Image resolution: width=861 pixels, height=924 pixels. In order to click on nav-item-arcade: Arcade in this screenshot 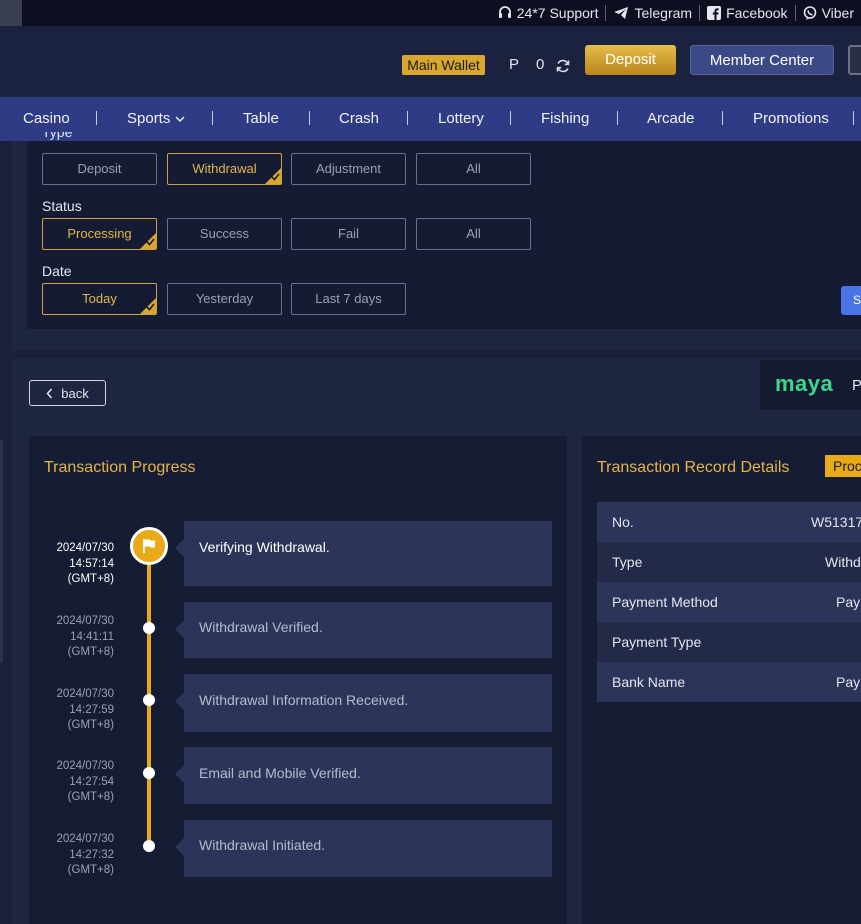, I will do `click(671, 119)`.